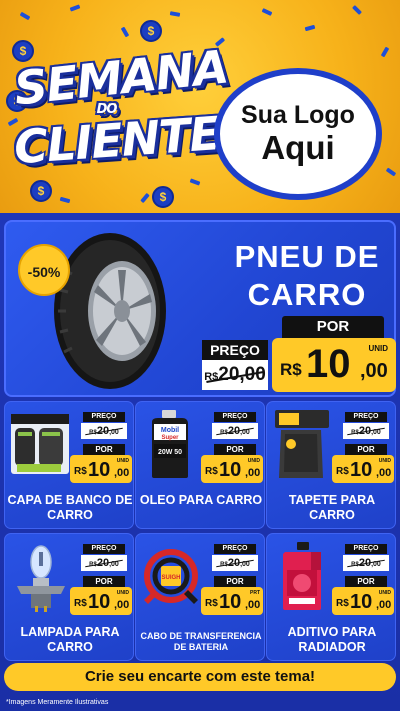 Image resolution: width=400 pixels, height=711 pixels. Describe the element at coordinates (151, 31) in the screenshot. I see `coin-icon: $` at that location.